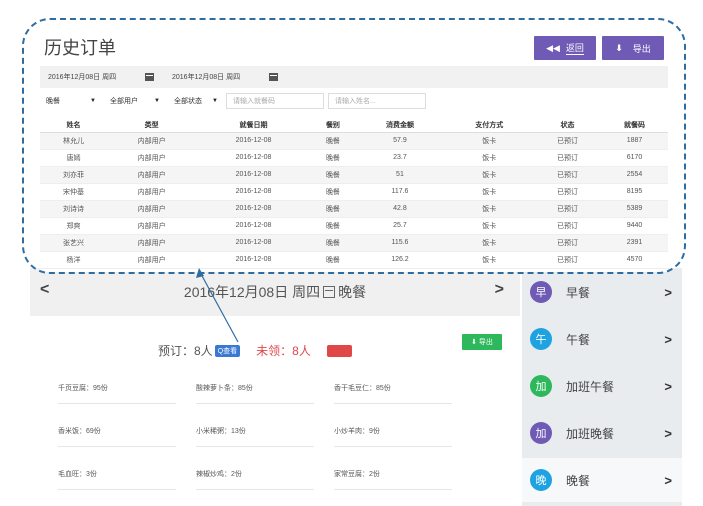 This screenshot has height=506, width=703. Describe the element at coordinates (73, 226) in the screenshot. I see `table-cell: 郑爽` at that location.